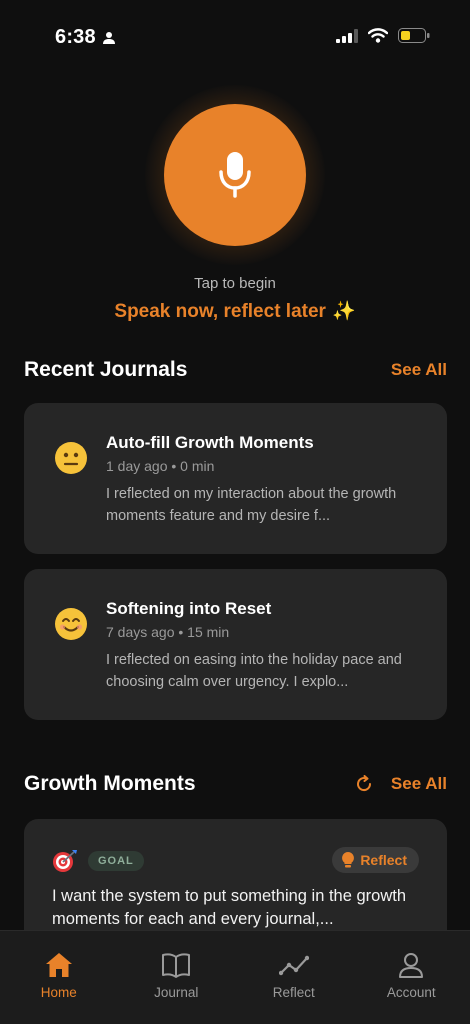 The width and height of the screenshot is (470, 1024). Describe the element at coordinates (176, 965) in the screenshot. I see `book-icon` at that location.